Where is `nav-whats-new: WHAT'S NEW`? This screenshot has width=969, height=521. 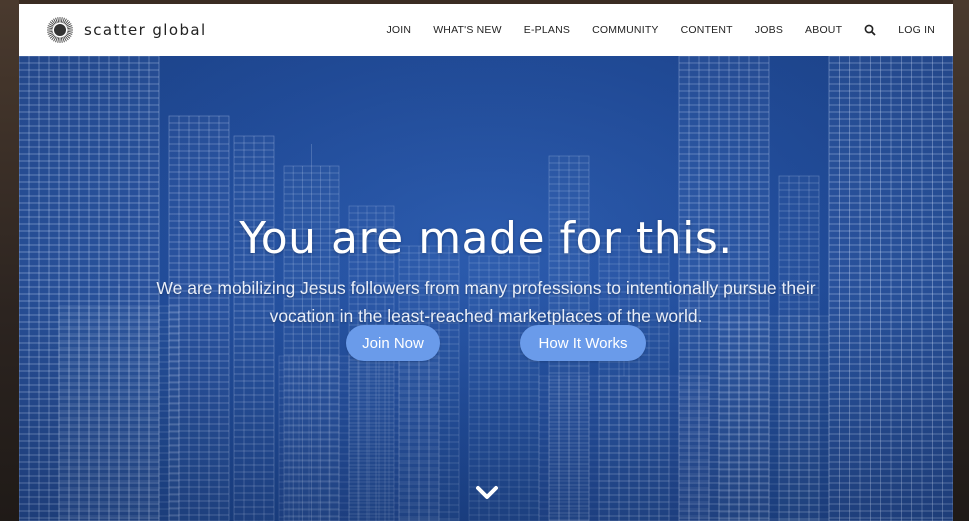
nav-whats-new: WHAT'S NEW is located at coordinates (467, 30).